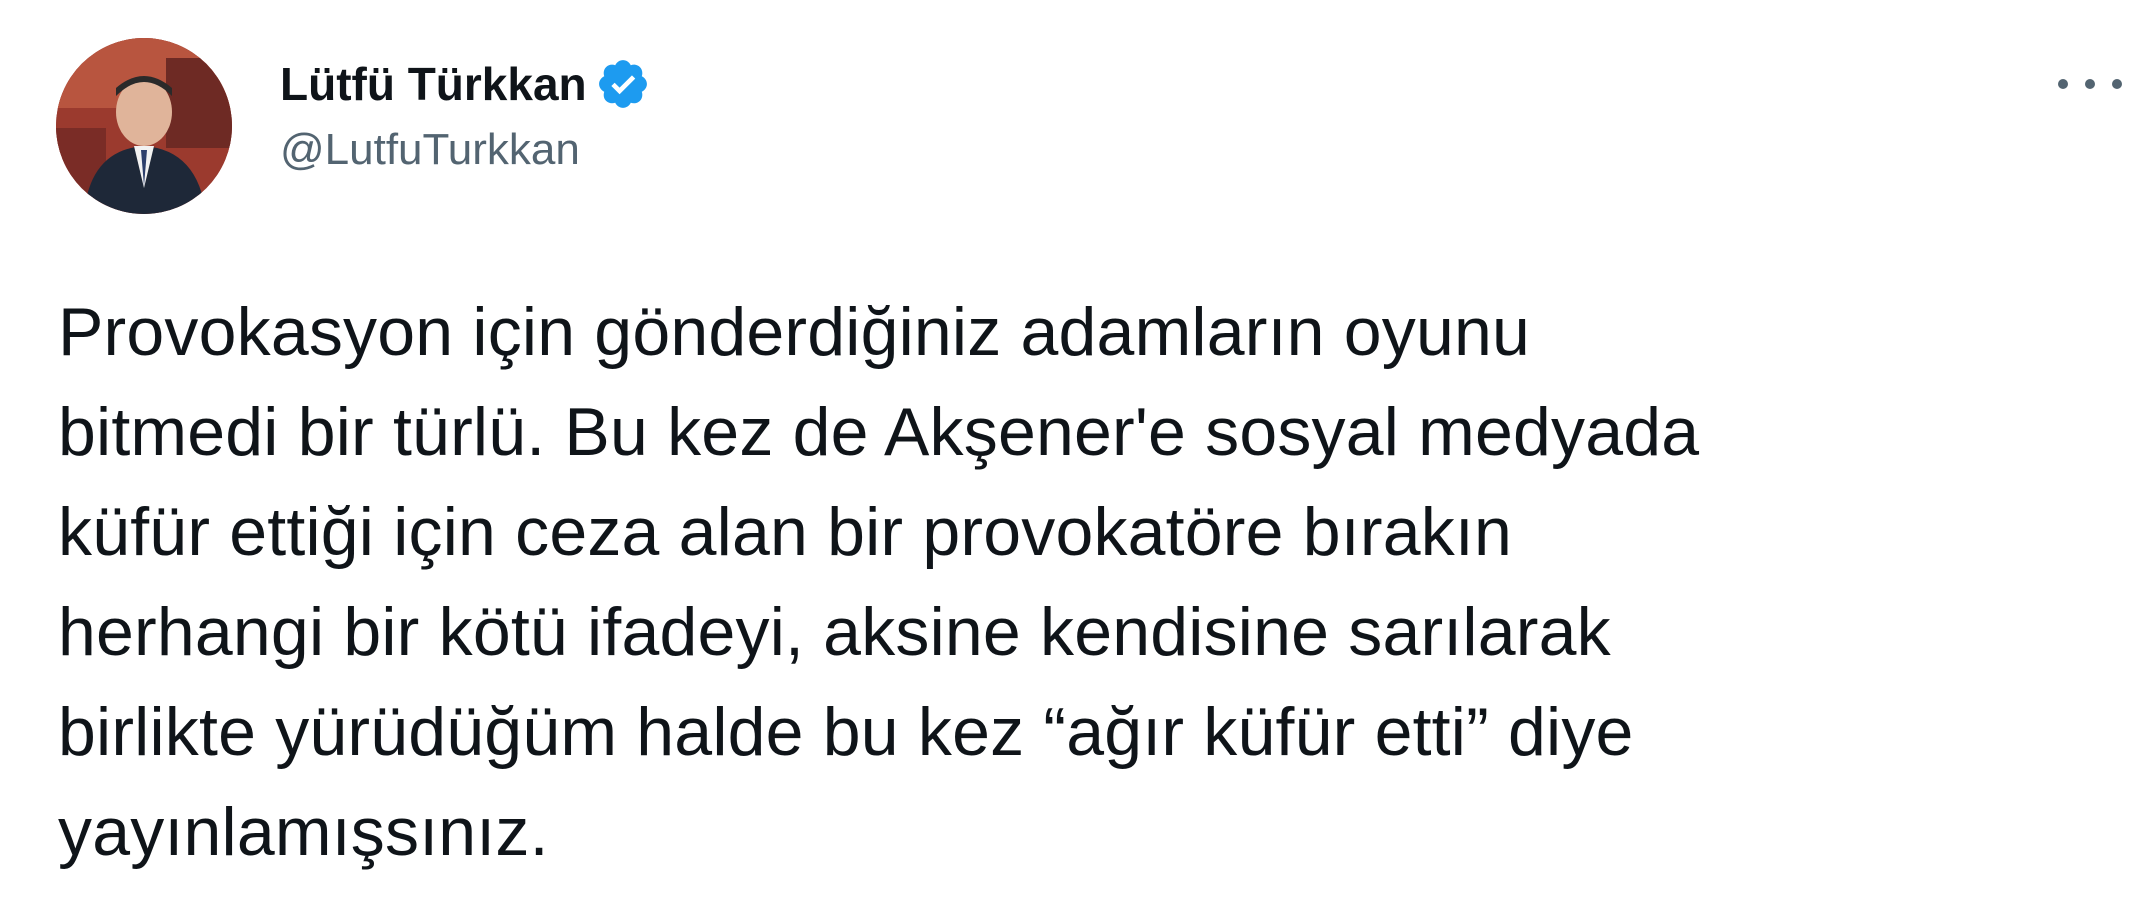 This screenshot has width=2156, height=900. Describe the element at coordinates (623, 84) in the screenshot. I see `verified-badge-icon` at that location.